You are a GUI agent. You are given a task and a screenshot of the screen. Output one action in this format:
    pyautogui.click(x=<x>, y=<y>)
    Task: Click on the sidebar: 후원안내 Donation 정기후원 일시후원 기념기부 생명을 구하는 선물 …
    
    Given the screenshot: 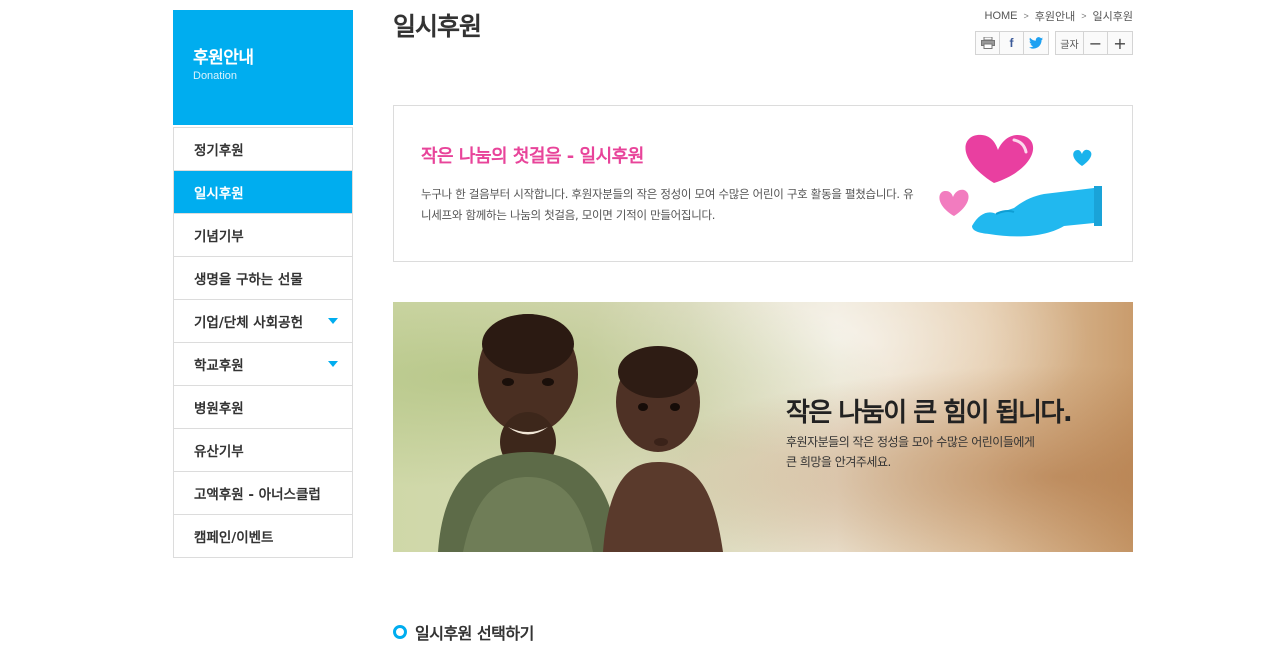 What is the action you would take?
    pyautogui.click(x=263, y=284)
    